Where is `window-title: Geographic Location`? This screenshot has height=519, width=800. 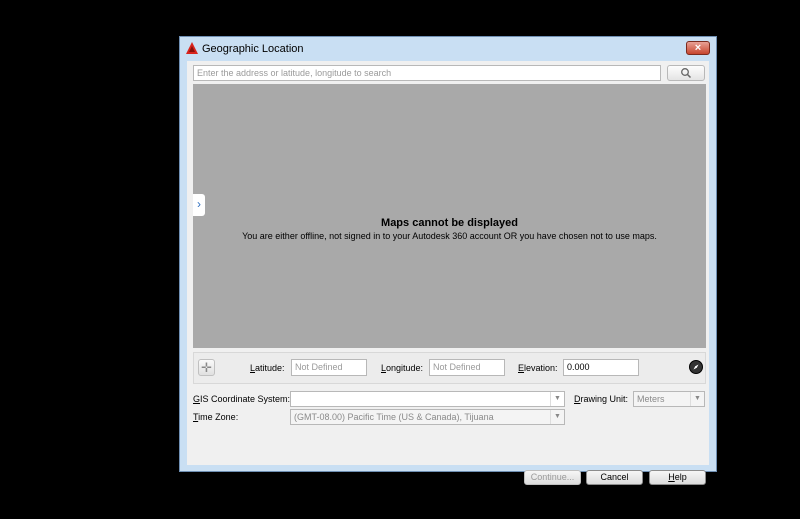
window-title: Geographic Location is located at coordinates (253, 49).